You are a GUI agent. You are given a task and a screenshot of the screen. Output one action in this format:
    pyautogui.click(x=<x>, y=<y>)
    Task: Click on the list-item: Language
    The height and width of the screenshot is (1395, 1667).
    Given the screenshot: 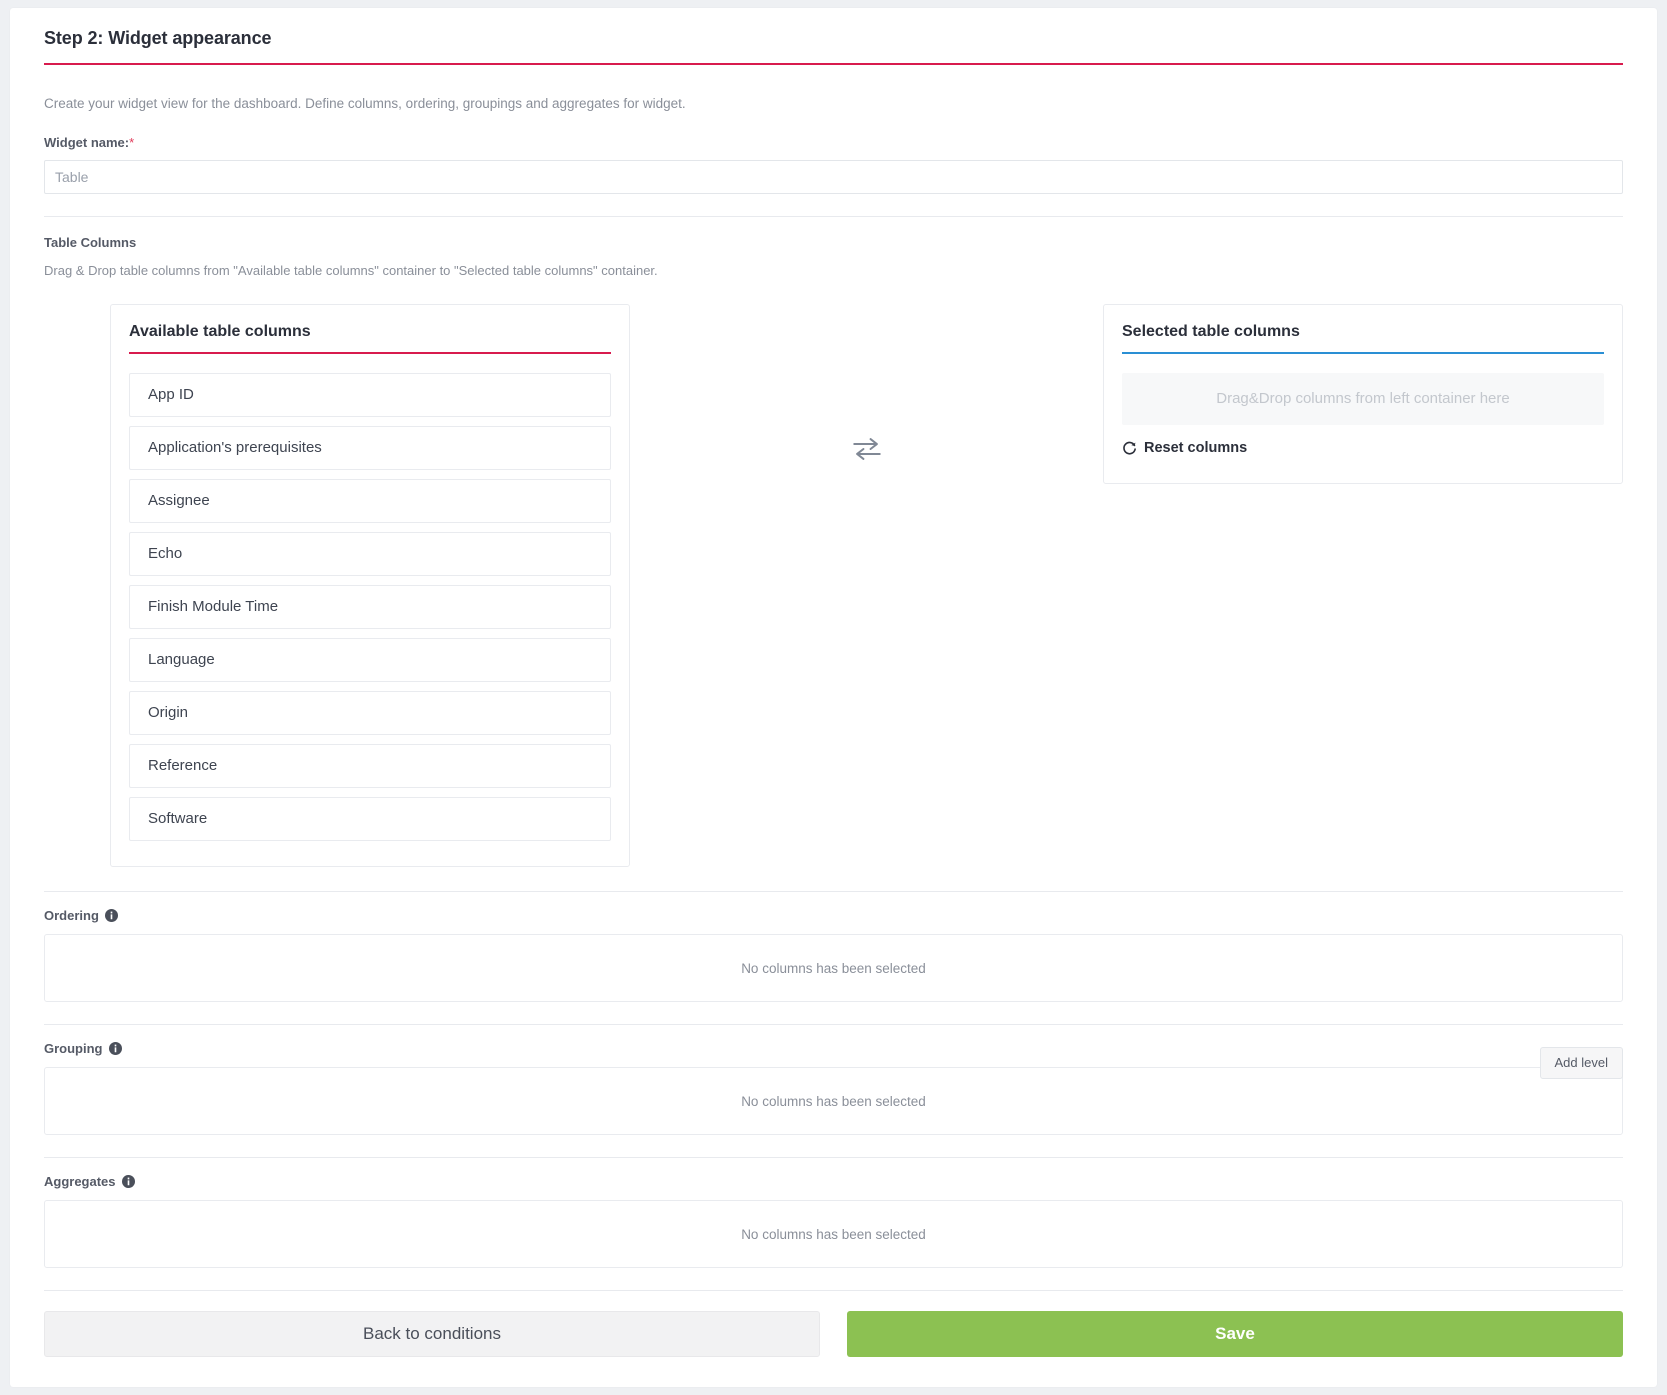 What is the action you would take?
    pyautogui.click(x=370, y=660)
    